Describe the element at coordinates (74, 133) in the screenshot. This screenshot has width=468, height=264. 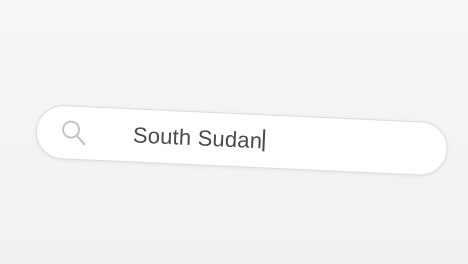
I see `search-icon` at that location.